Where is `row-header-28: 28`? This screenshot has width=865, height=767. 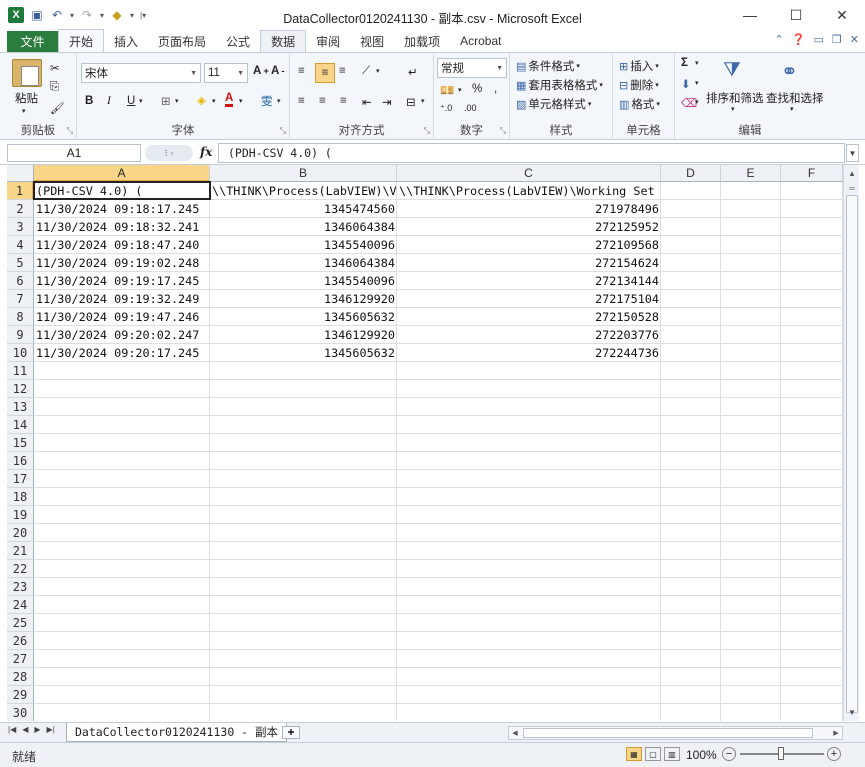 row-header-28: 28 is located at coordinates (20, 677).